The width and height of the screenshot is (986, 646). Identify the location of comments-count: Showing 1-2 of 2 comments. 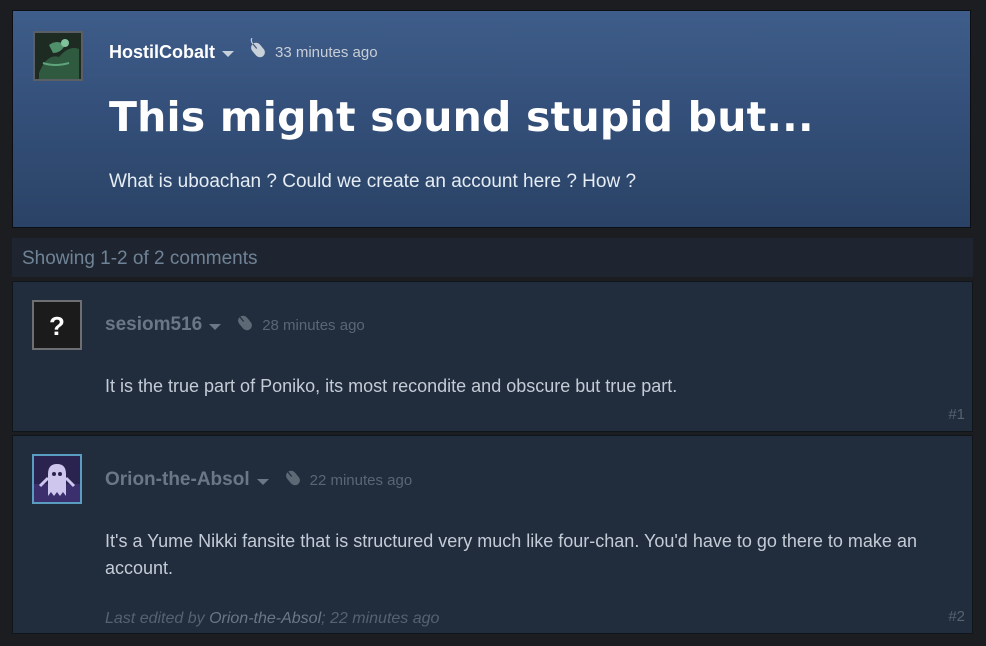
(140, 258).